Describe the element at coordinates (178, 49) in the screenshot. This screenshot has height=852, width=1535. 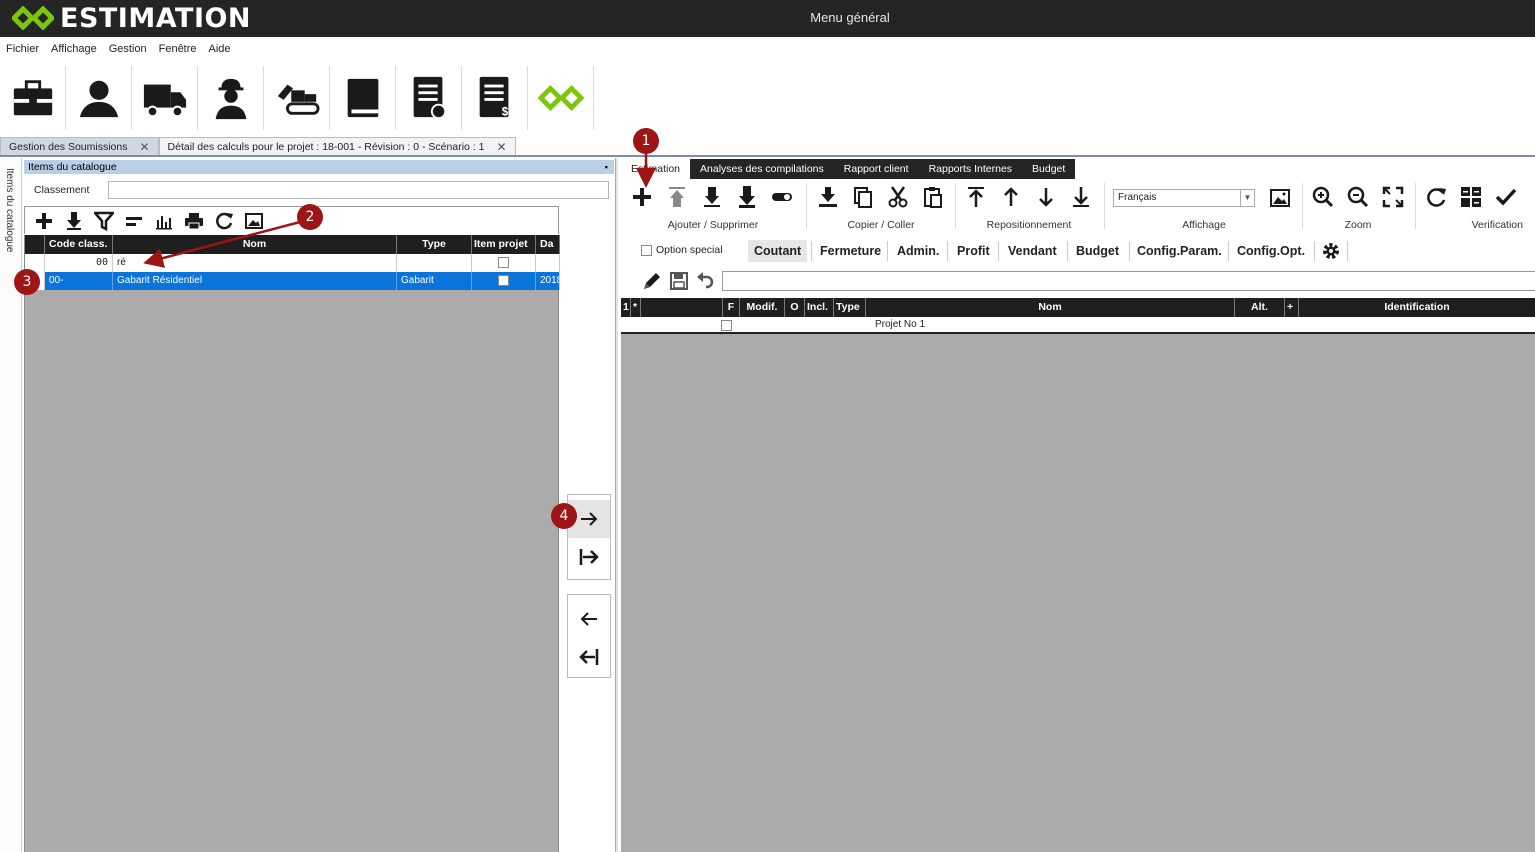
I see `menu-fenetre: Fenêtre` at that location.